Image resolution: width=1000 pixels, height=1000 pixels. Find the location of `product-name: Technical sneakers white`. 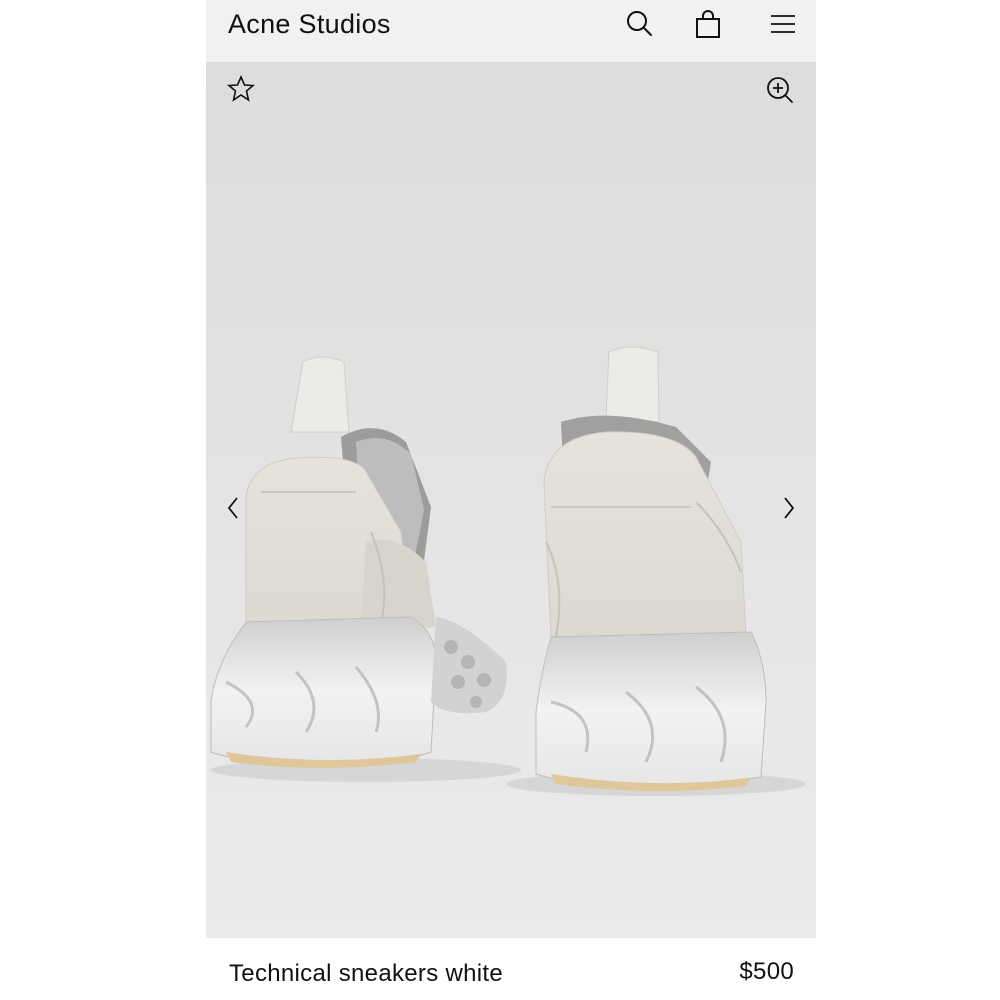

product-name: Technical sneakers white is located at coordinates (366, 974).